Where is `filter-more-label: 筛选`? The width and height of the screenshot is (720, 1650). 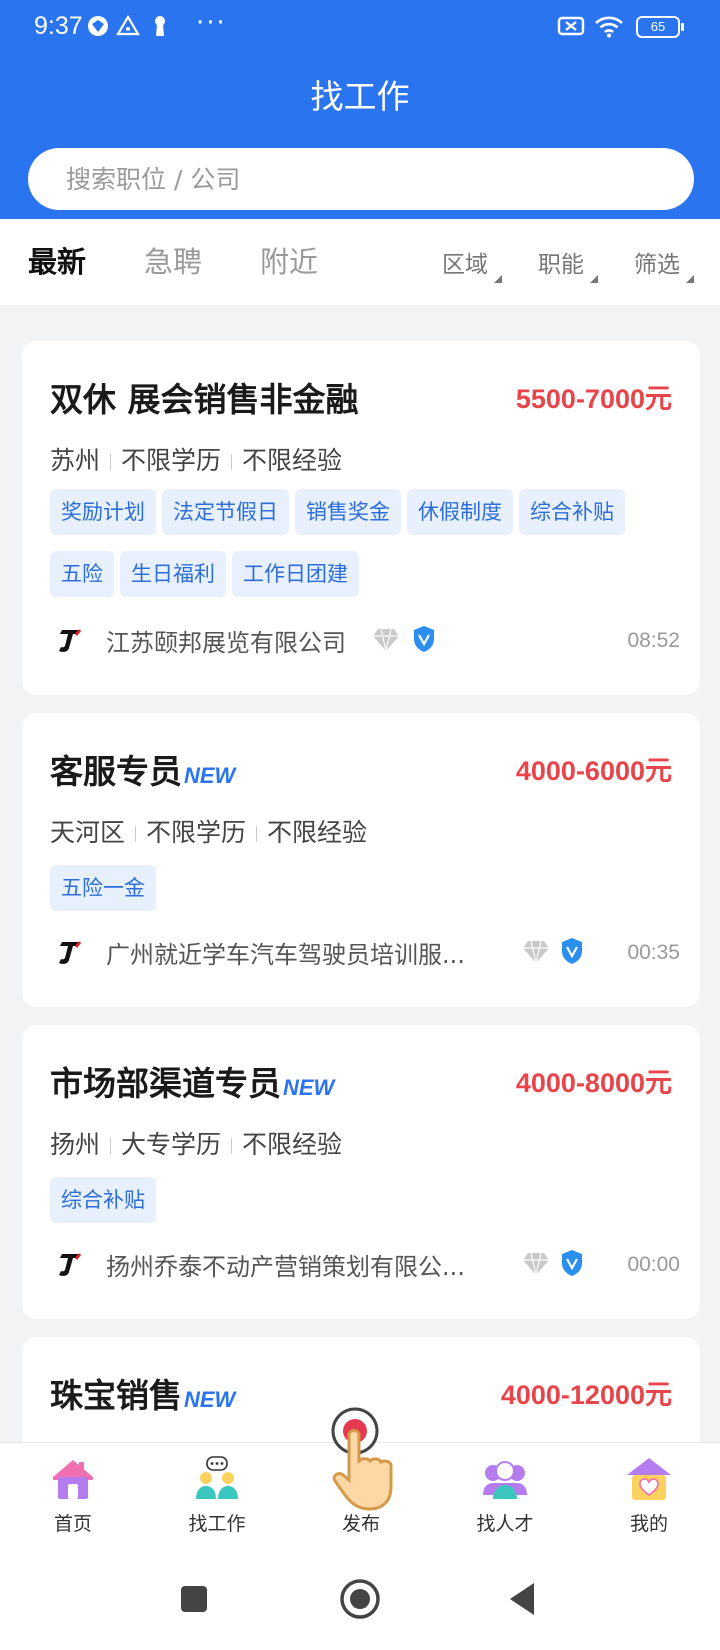 filter-more-label: 筛选 is located at coordinates (657, 265).